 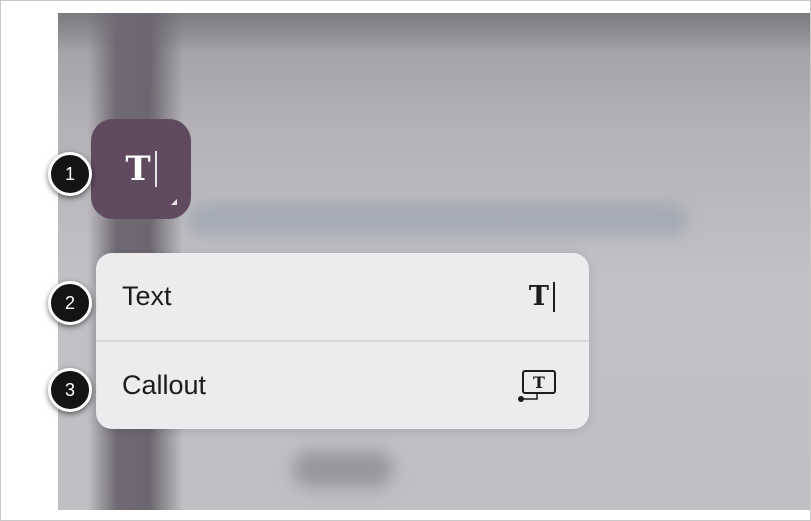 I want to click on menu-item-label: Text, so click(x=147, y=296).